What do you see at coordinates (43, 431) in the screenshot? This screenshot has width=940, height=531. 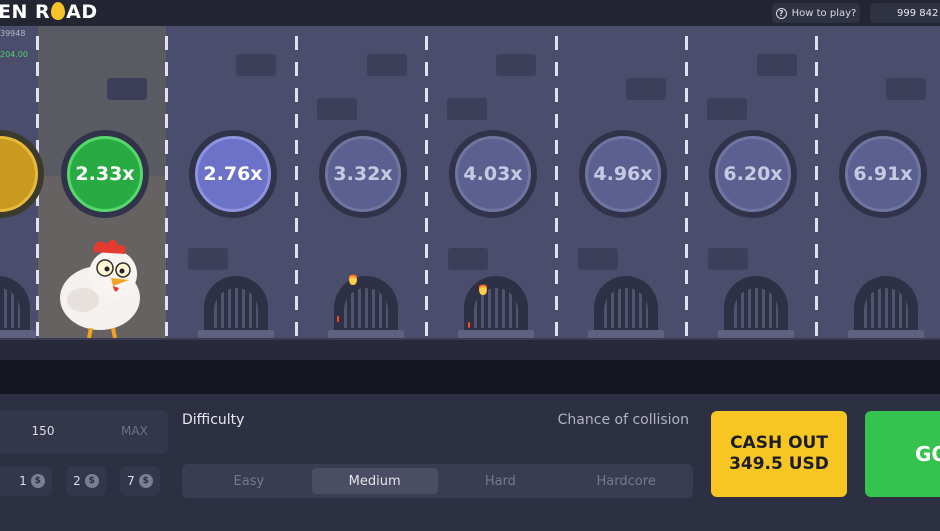 I see `bet-amount-value: 150` at bounding box center [43, 431].